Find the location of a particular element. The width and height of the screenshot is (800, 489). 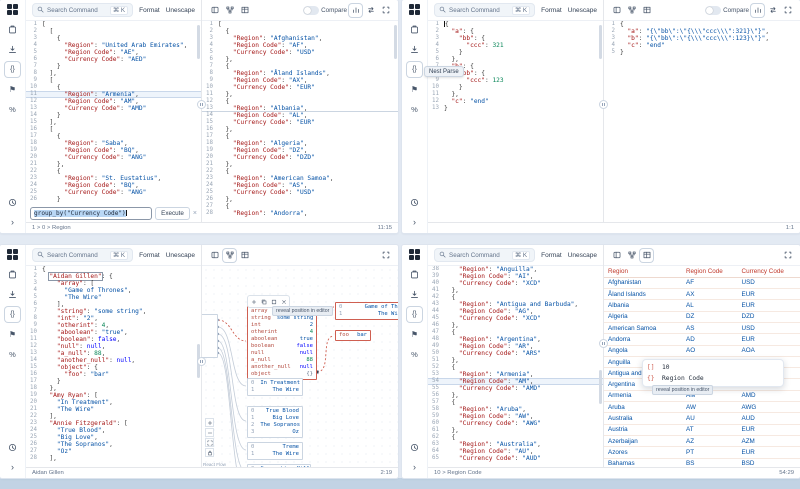

box-button is located at coordinates (273, 301).